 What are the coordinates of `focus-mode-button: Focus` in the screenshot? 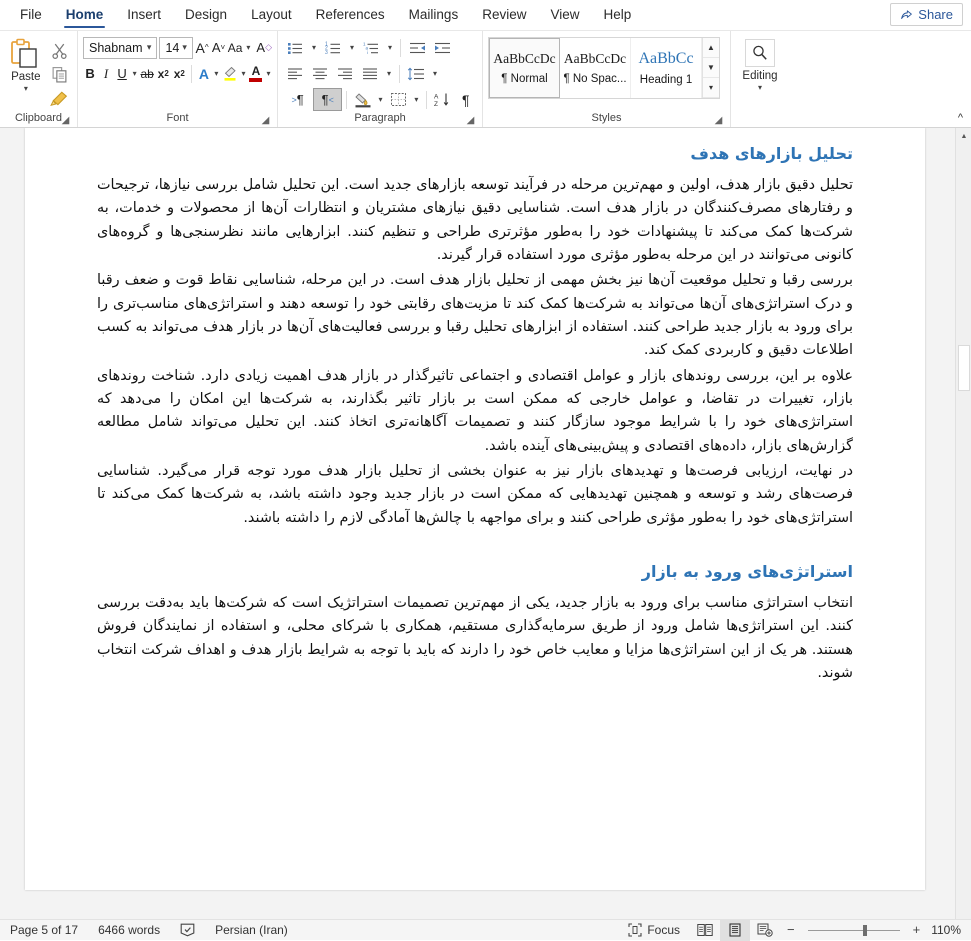 It's located at (654, 930).